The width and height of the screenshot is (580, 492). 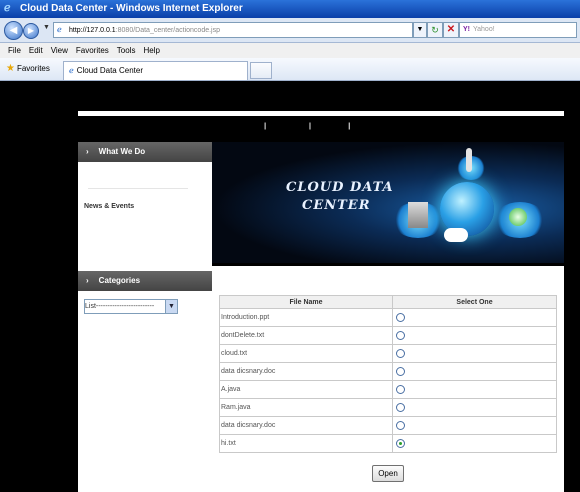 I want to click on search-field: Y! Yahoo!, so click(x=518, y=30).